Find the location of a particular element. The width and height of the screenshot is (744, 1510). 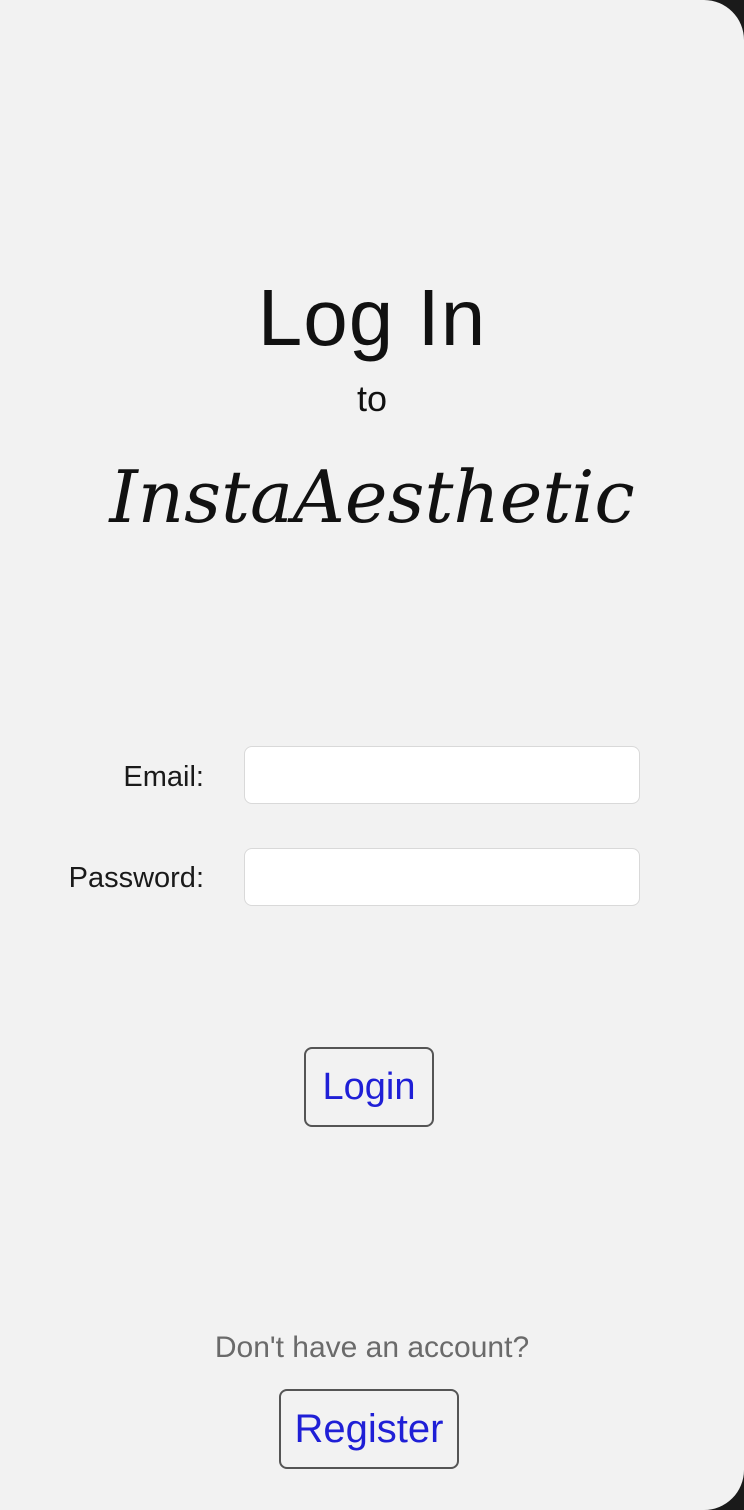

password-field is located at coordinates (442, 877).